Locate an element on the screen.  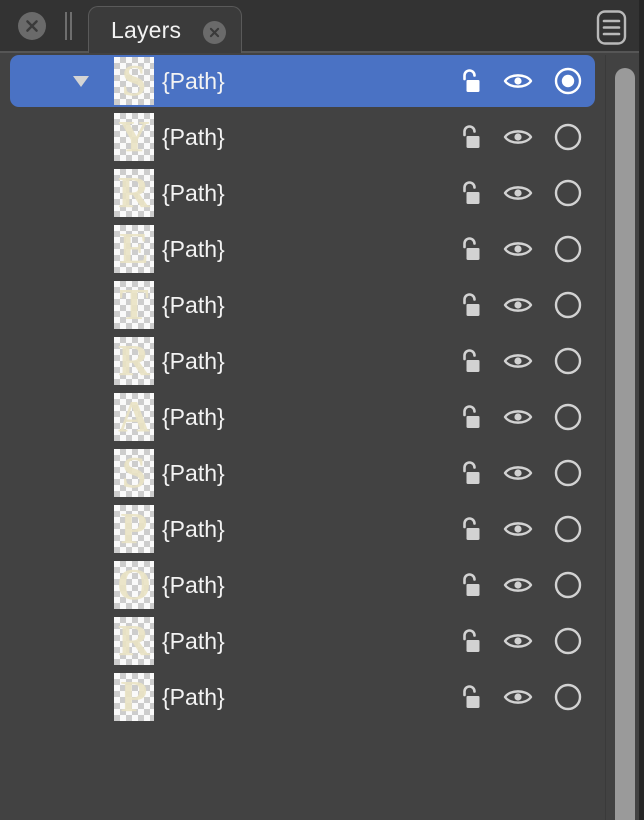
hamburger-menu-icon is located at coordinates (611, 27).